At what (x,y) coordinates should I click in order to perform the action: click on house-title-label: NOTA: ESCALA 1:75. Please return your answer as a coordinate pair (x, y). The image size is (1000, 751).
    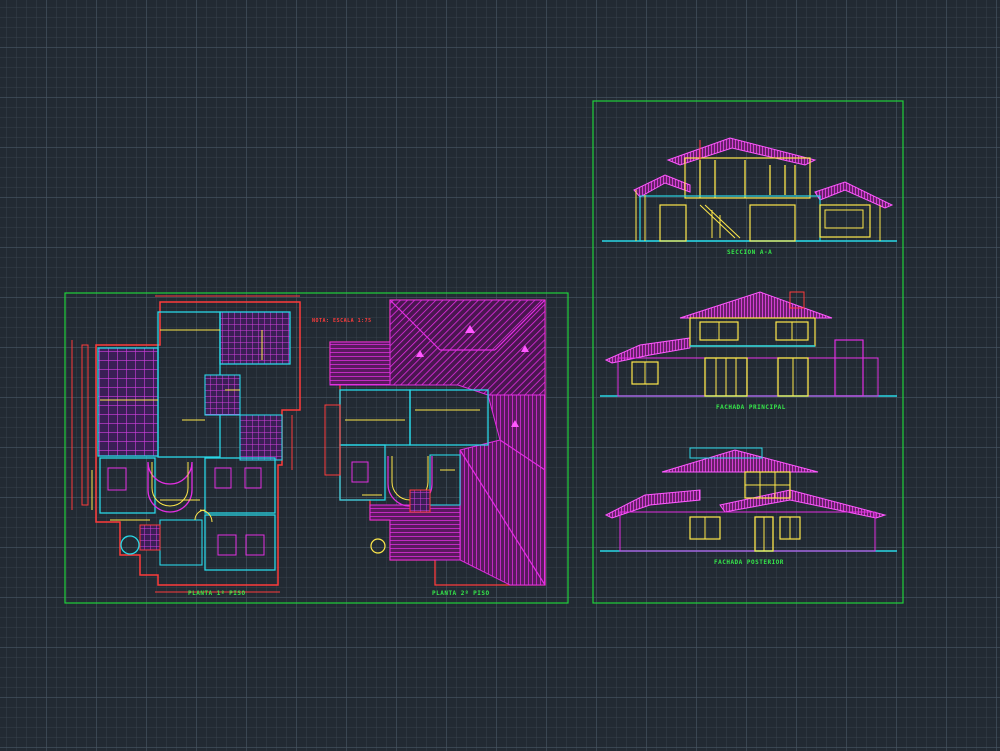
    Looking at the image, I should click on (342, 321).